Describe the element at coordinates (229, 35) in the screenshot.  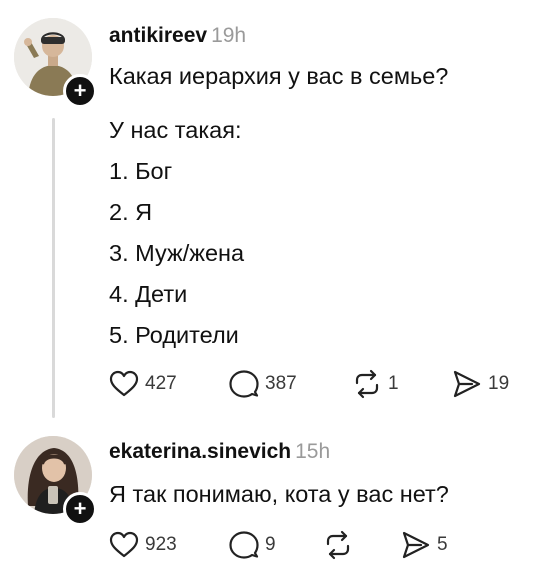
I see `timestamp: 19h` at that location.